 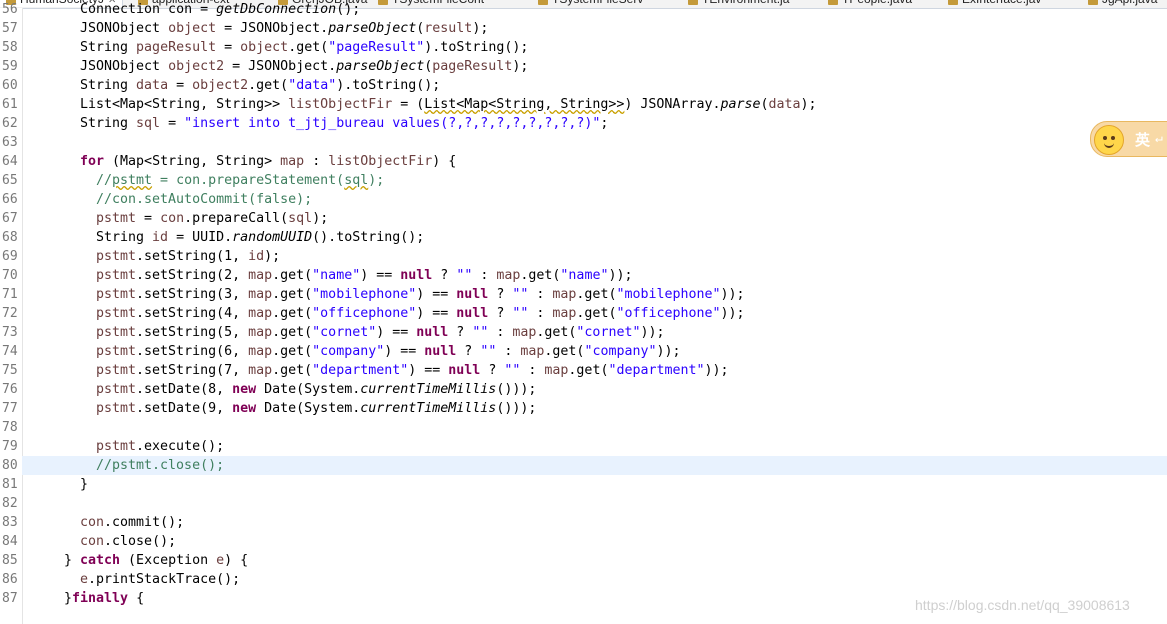 What do you see at coordinates (764, 104) in the screenshot?
I see `code-token: (` at bounding box center [764, 104].